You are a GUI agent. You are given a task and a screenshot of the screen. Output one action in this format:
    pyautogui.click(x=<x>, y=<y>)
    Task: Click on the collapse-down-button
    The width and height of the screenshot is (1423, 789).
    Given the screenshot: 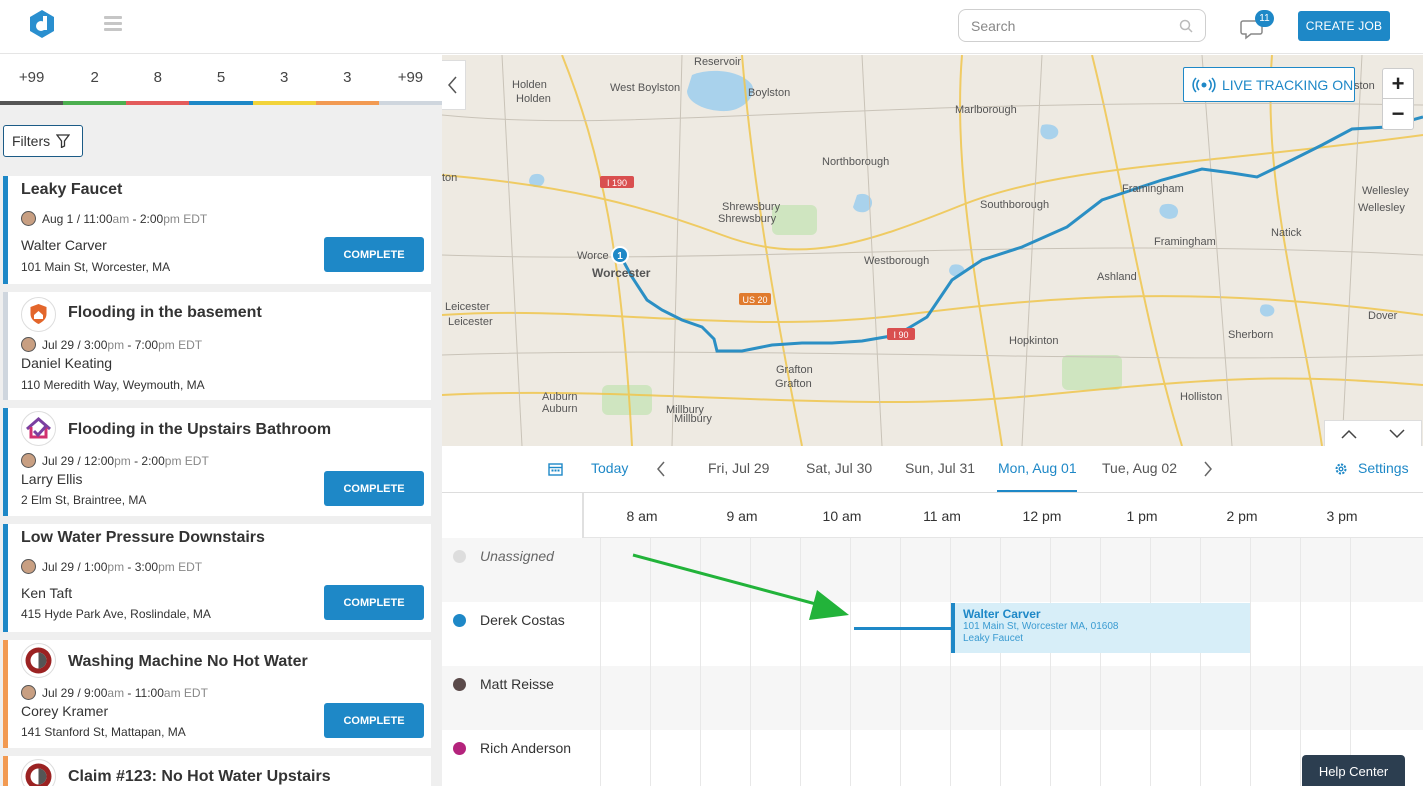 What is the action you would take?
    pyautogui.click(x=1397, y=433)
    